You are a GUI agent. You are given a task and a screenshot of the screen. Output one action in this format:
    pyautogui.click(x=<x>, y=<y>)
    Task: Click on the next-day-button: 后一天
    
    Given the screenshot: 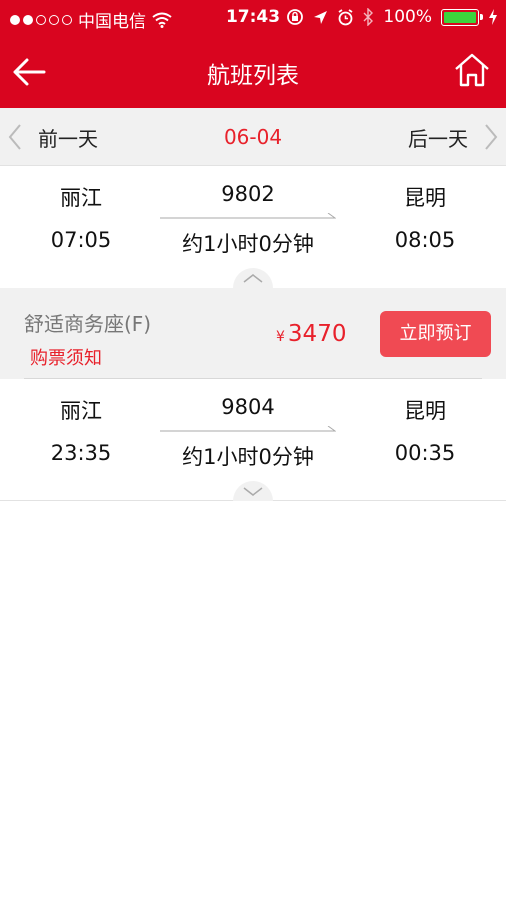 What is the action you would take?
    pyautogui.click(x=453, y=137)
    